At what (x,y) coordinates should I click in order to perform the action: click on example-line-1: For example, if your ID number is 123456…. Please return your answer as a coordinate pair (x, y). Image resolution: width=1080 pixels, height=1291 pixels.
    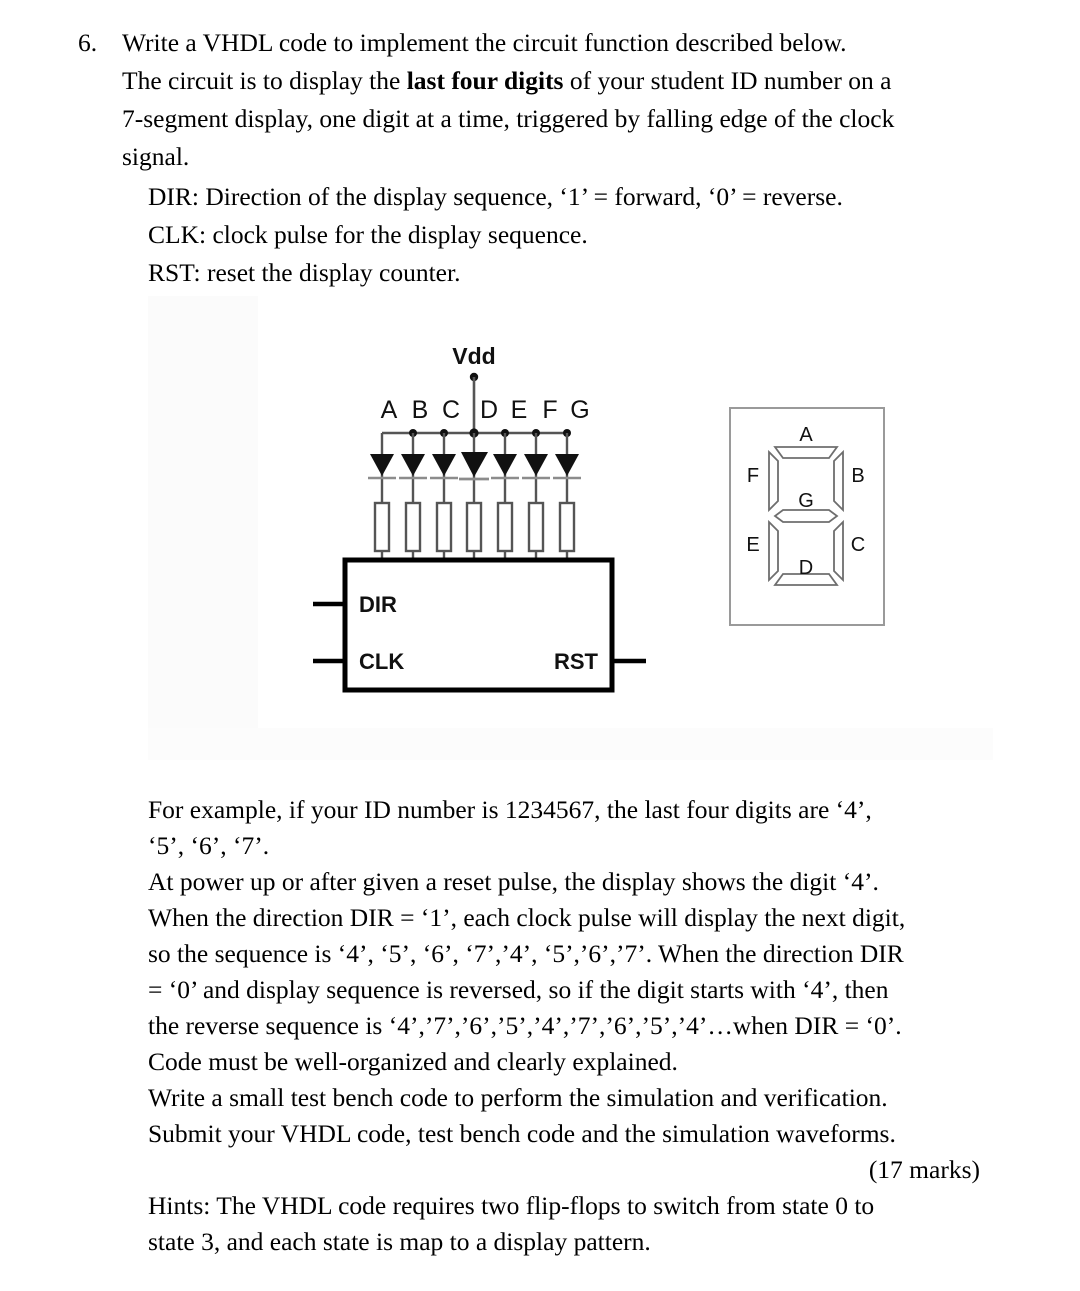
    Looking at the image, I should click on (510, 809).